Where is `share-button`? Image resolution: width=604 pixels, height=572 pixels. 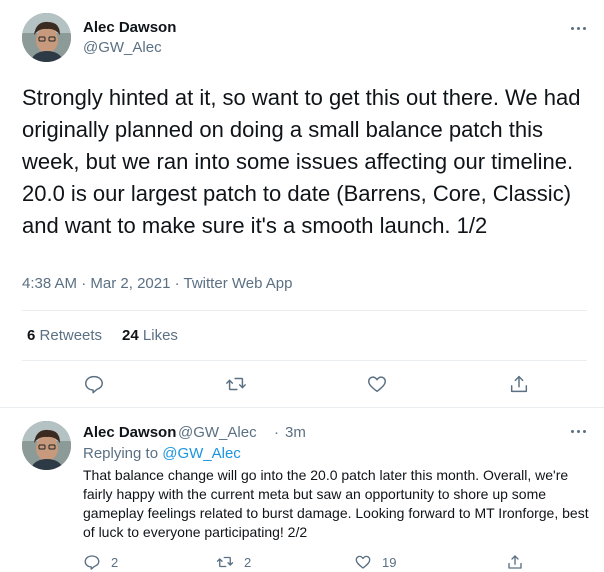
share-button is located at coordinates (519, 384).